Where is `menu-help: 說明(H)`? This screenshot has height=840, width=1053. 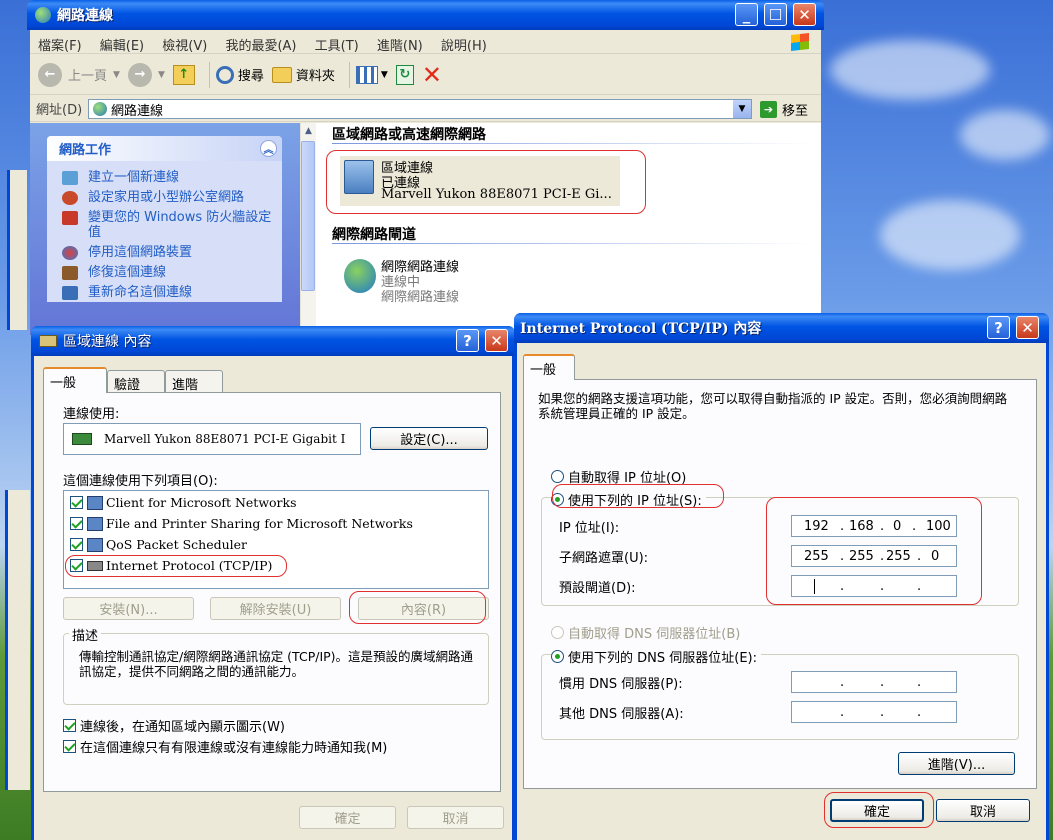
menu-help: 說明(H) is located at coordinates (464, 44).